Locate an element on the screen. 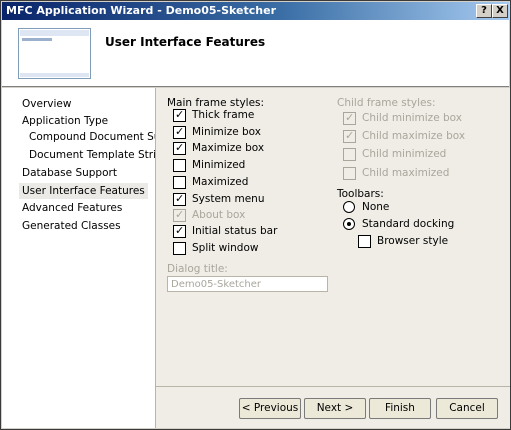 The image size is (511, 430). nav-item-generated-classes: Generated Classes is located at coordinates (71, 226).